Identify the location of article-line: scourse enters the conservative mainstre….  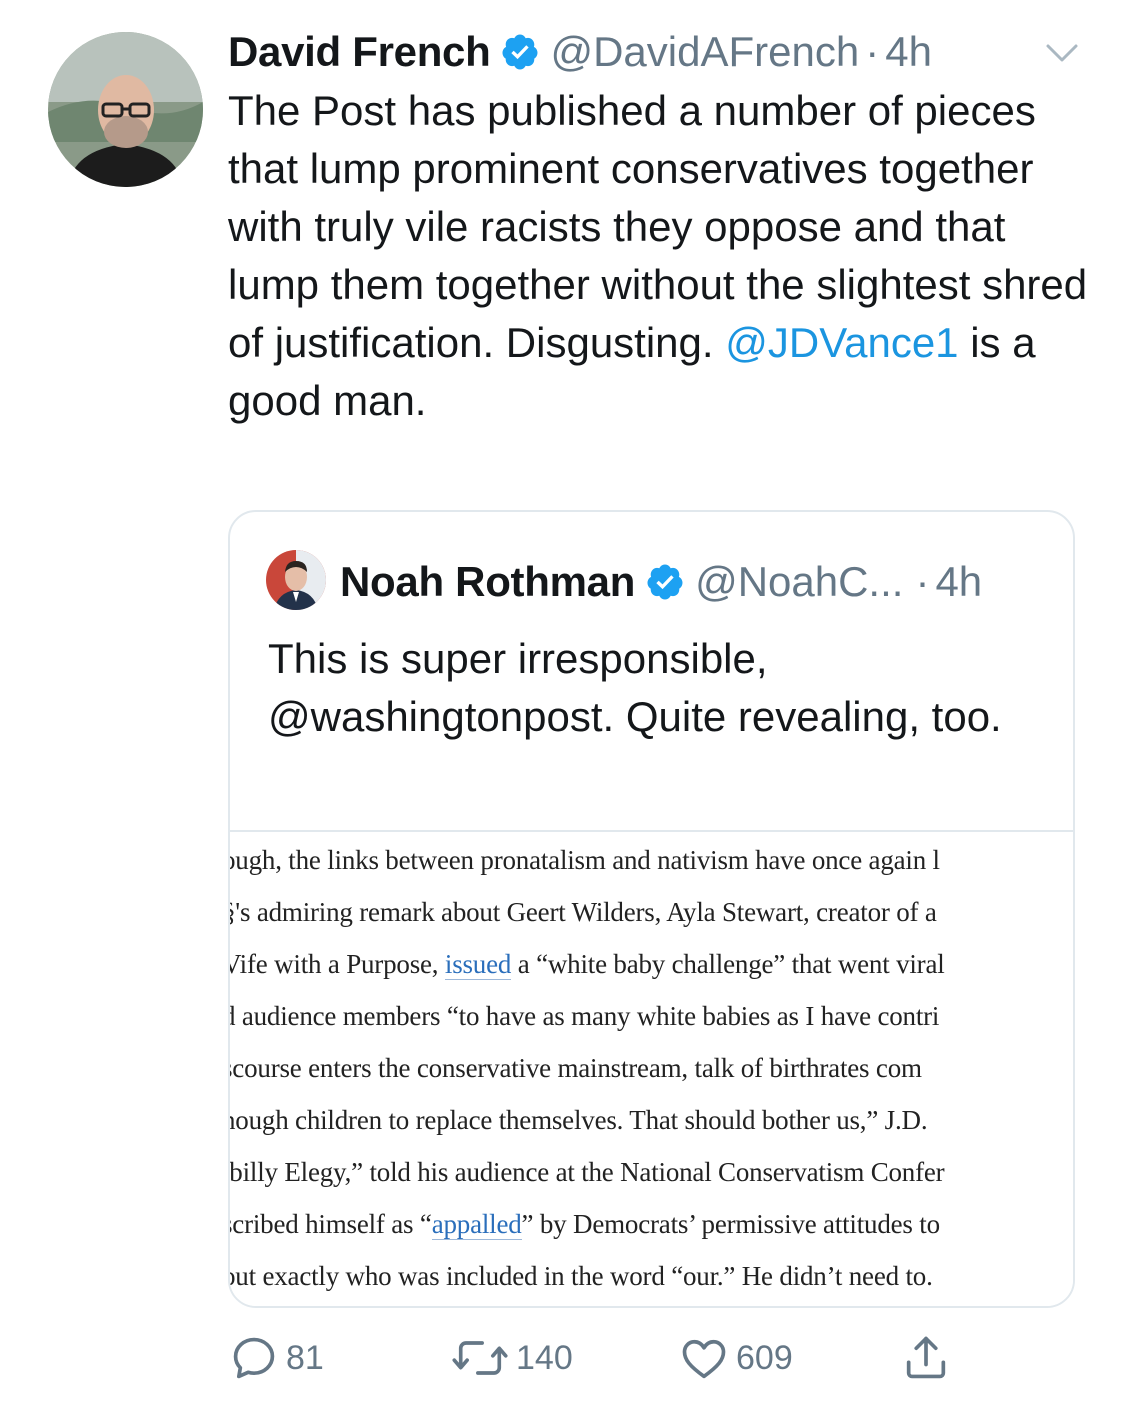
(651, 1068).